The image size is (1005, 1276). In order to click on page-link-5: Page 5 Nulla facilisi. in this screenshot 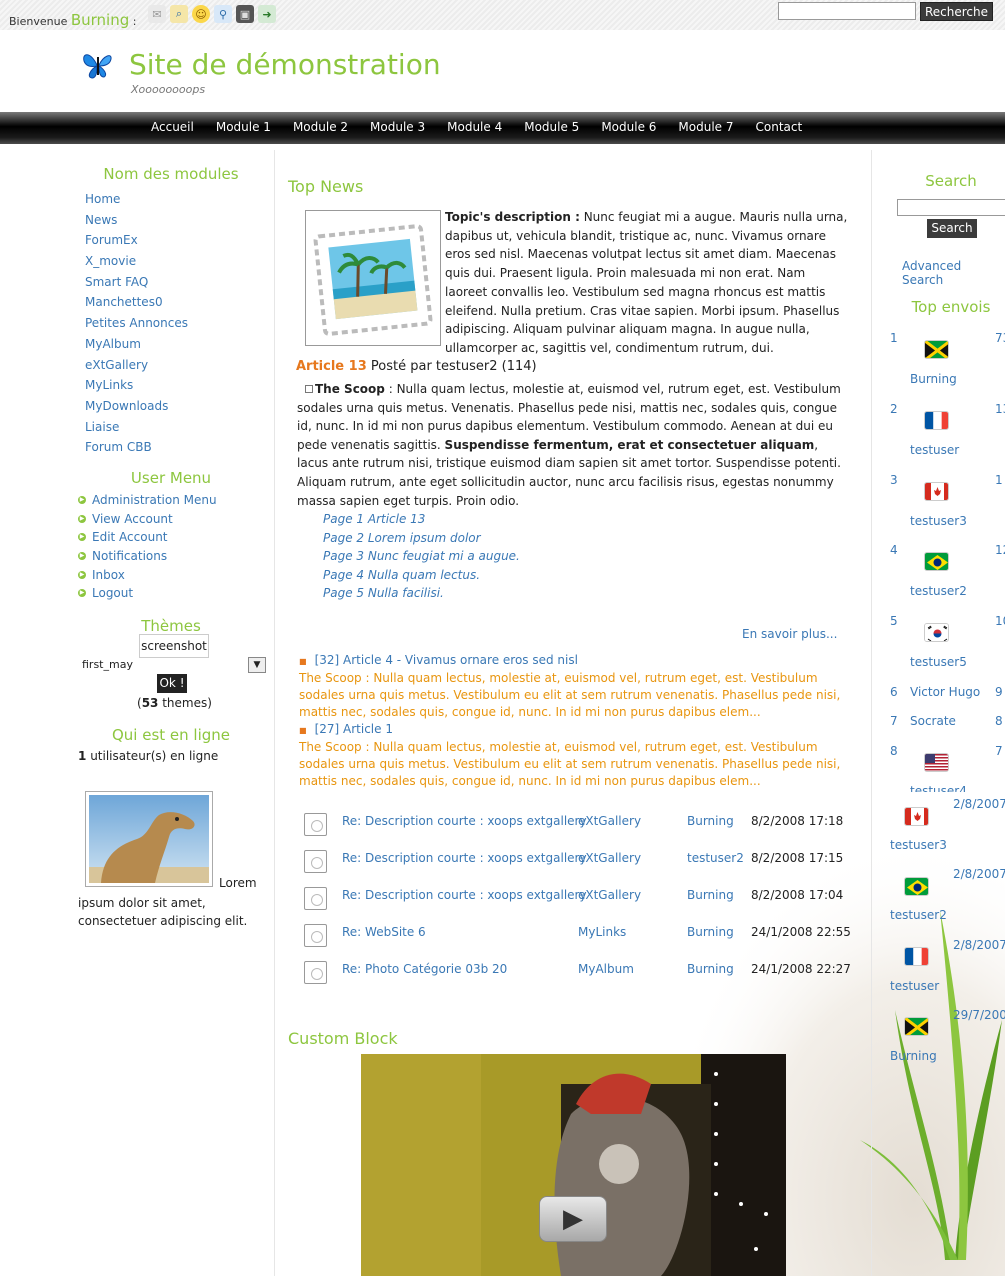, I will do `click(421, 593)`.